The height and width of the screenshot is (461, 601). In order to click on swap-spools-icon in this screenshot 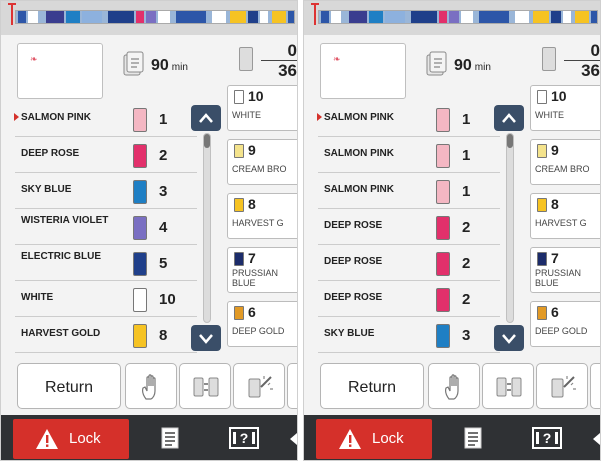, I will do `click(509, 387)`.